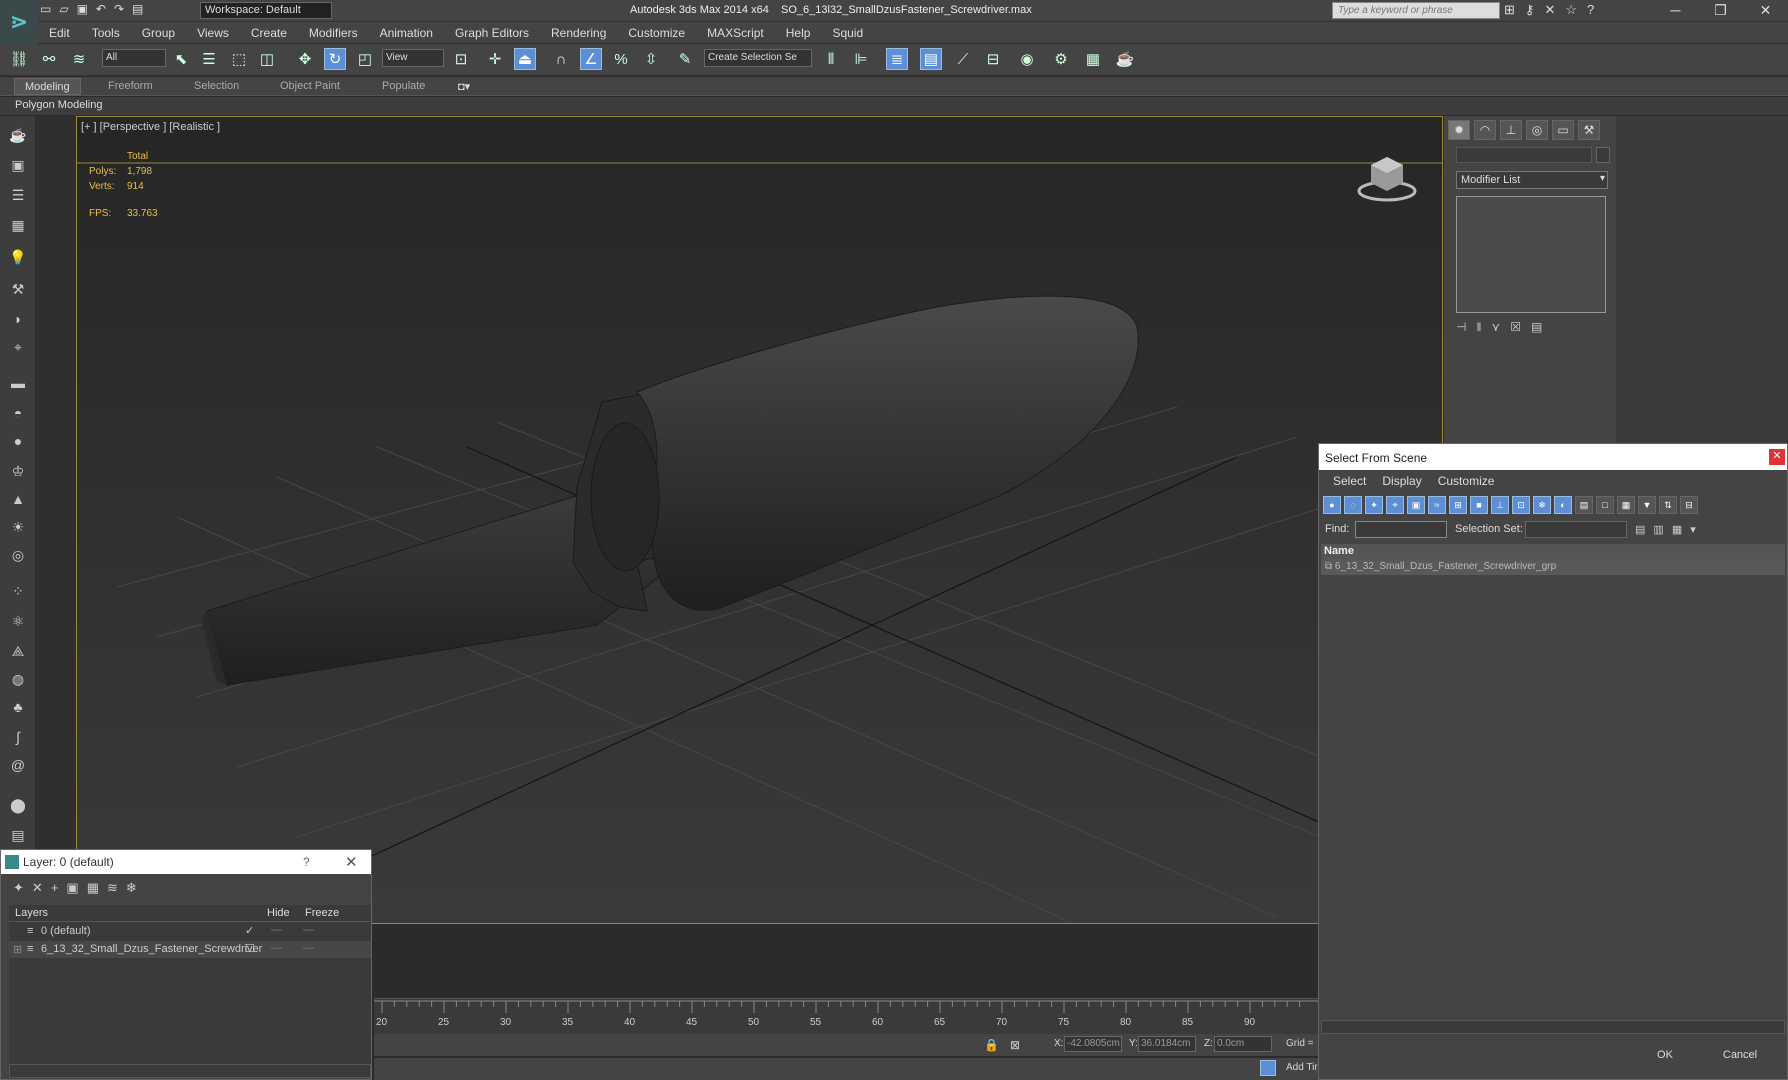 The width and height of the screenshot is (1788, 1080). What do you see at coordinates (1479, 505) in the screenshot?
I see `xrefs-filter-icon: ■` at bounding box center [1479, 505].